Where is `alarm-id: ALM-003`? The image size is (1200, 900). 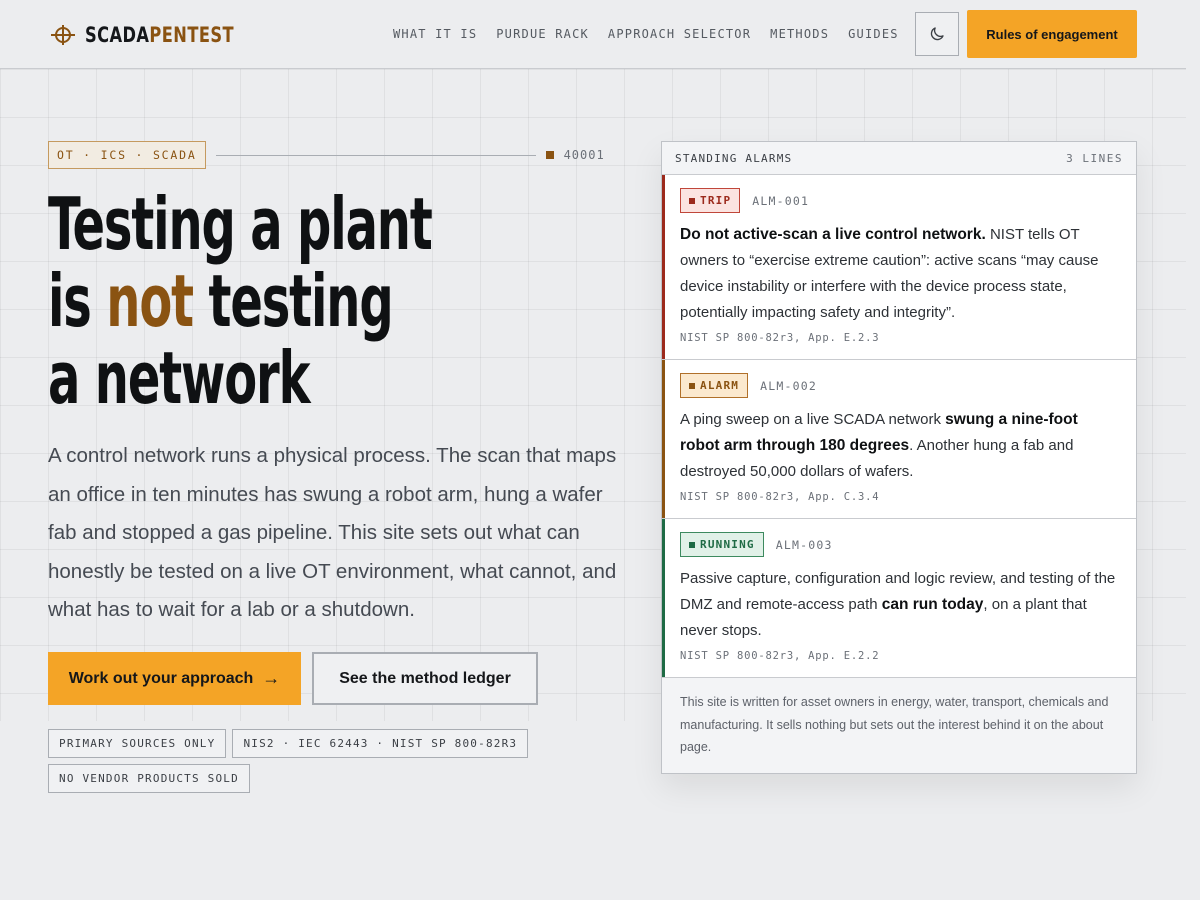 alarm-id: ALM-003 is located at coordinates (804, 544).